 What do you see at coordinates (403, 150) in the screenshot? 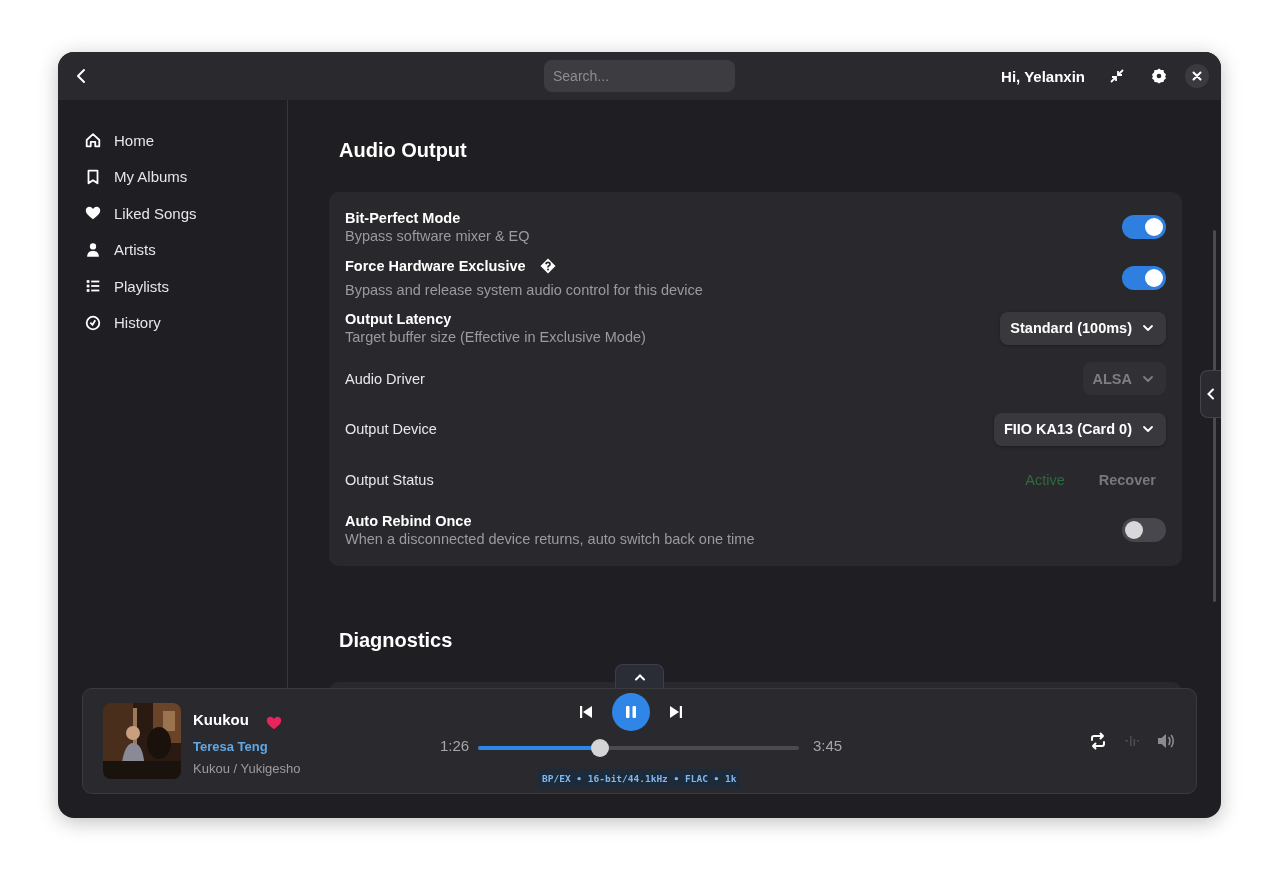
I see `section-title: Audio Output` at bounding box center [403, 150].